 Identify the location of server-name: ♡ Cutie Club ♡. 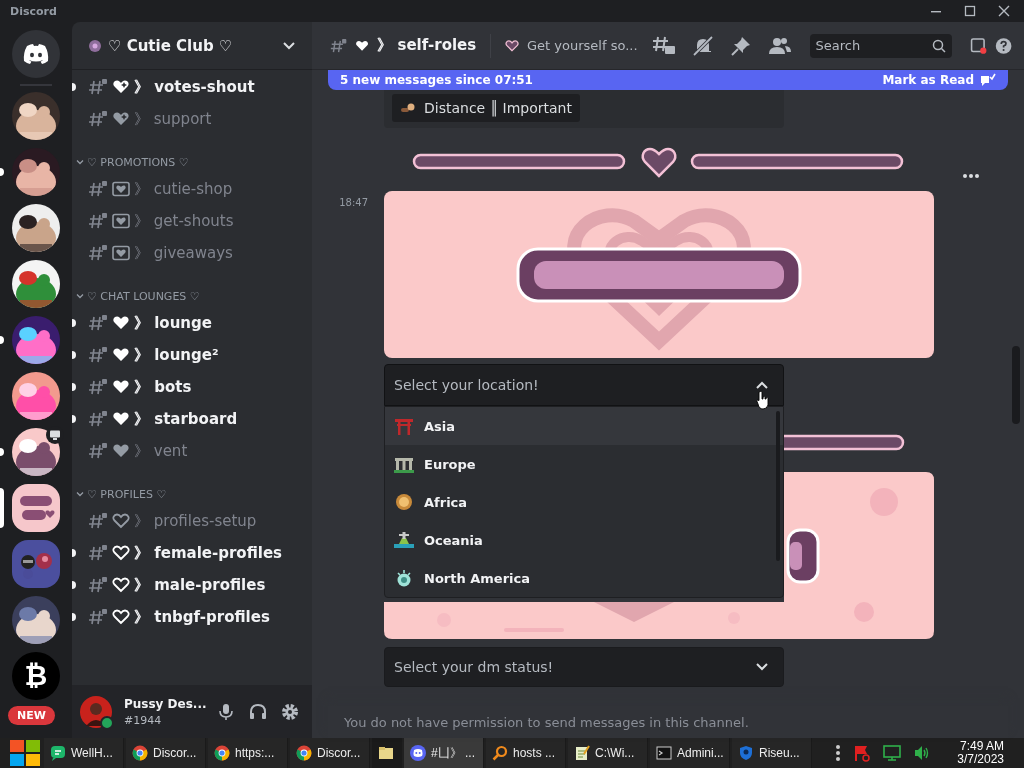
(170, 45).